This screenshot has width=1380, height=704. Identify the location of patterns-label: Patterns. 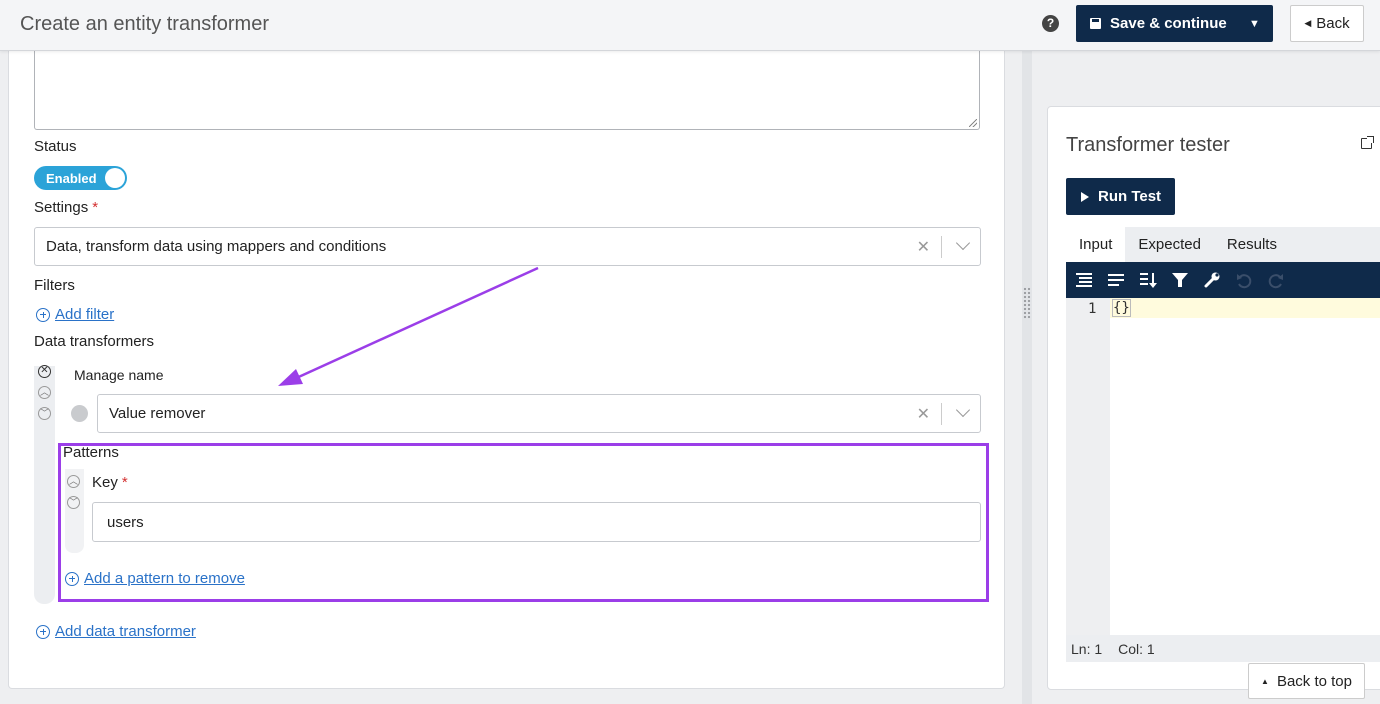
(91, 452).